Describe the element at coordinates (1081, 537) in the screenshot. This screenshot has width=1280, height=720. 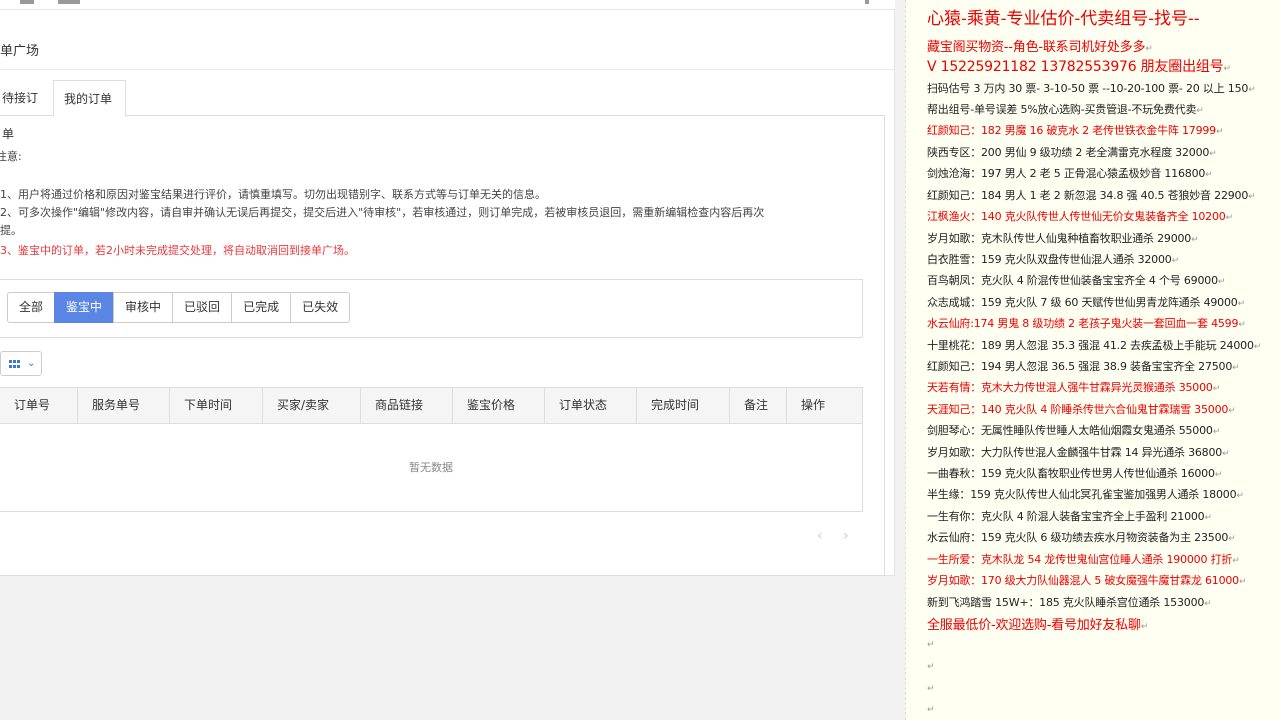
I see `ad-line: 水云仙府：159 克火队 6 级功绩去疾水月物资装备为主 23500↵` at that location.